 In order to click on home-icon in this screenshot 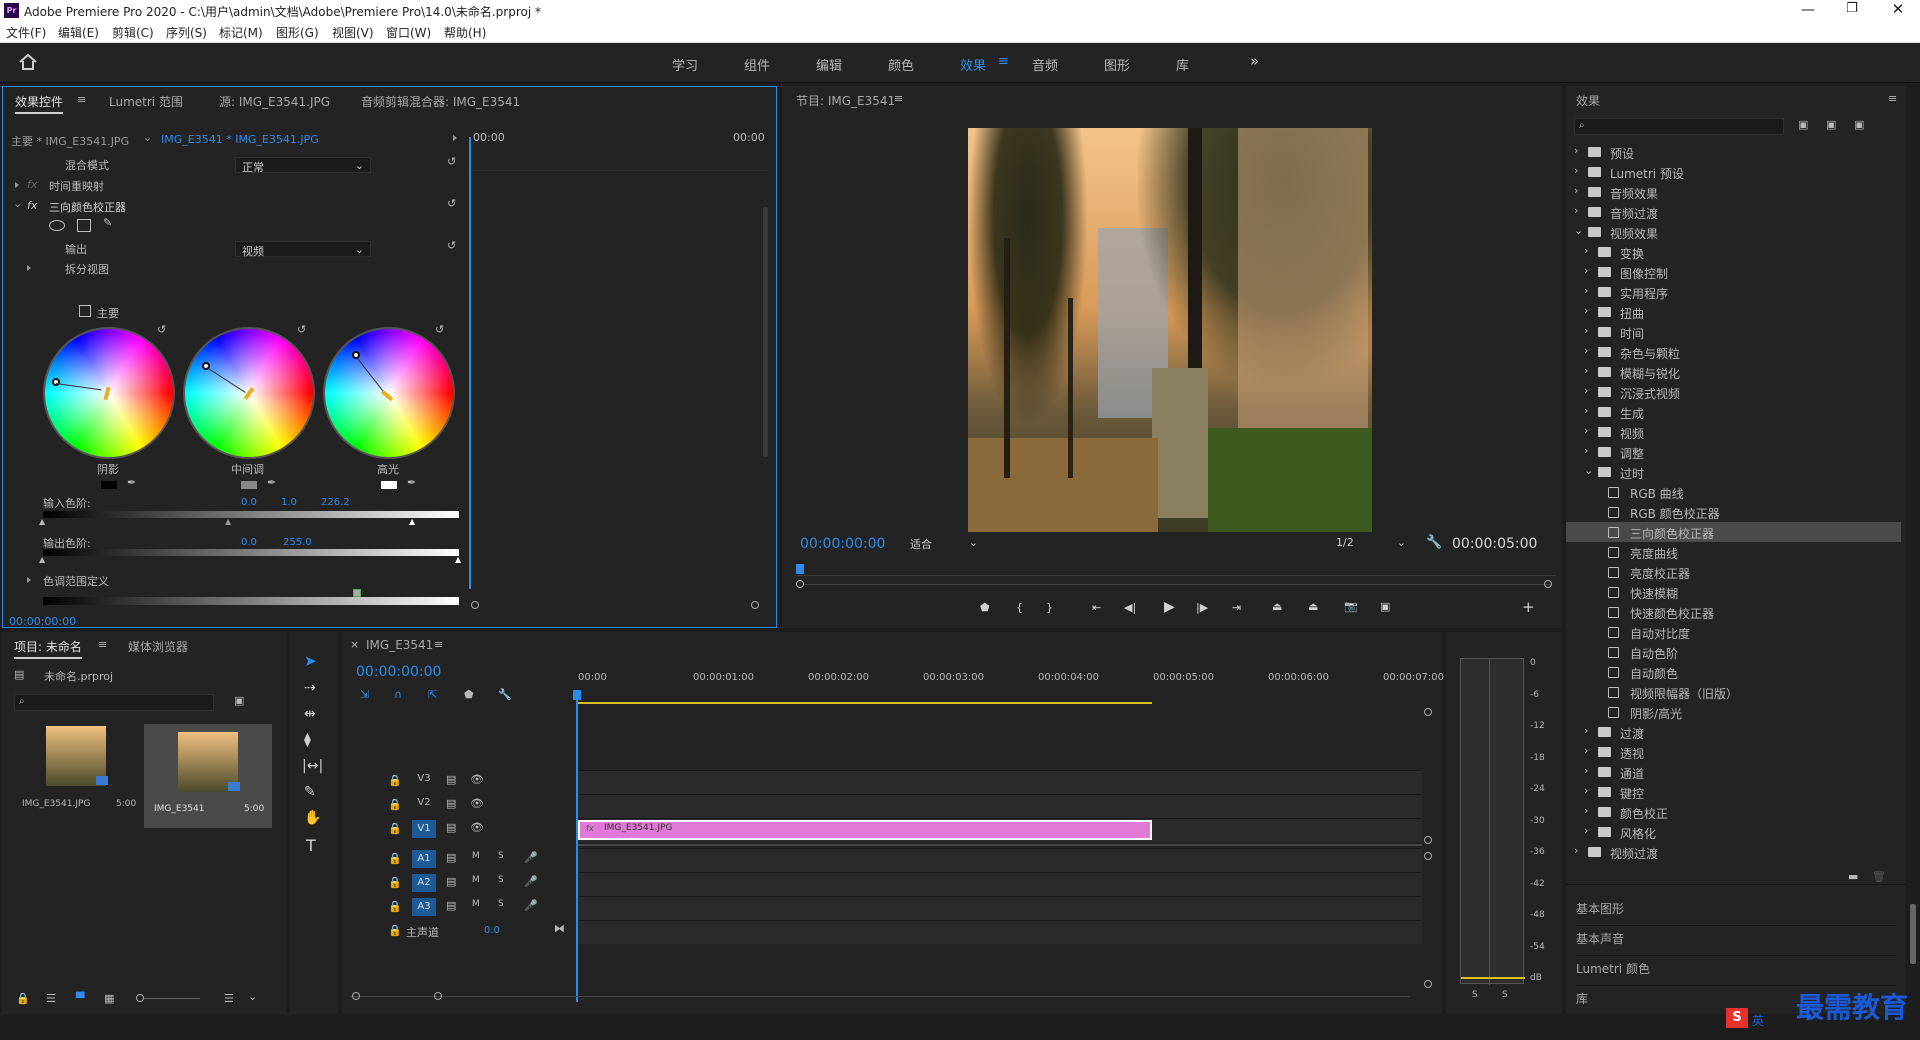, I will do `click(28, 62)`.